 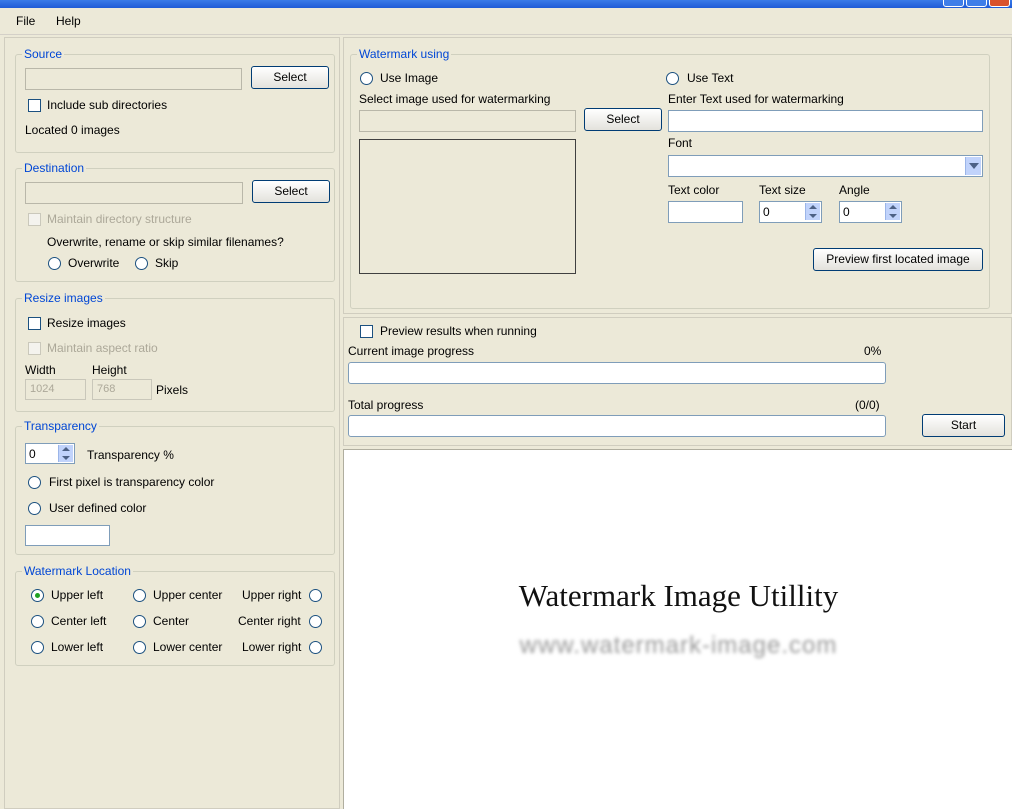 I want to click on lower-right-label: Lower right, so click(x=272, y=647).